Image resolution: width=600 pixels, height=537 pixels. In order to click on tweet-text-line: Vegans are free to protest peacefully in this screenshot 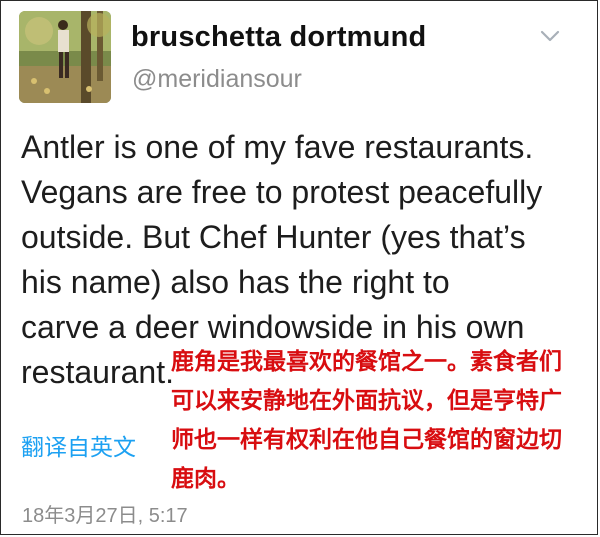, I will do `click(282, 192)`.